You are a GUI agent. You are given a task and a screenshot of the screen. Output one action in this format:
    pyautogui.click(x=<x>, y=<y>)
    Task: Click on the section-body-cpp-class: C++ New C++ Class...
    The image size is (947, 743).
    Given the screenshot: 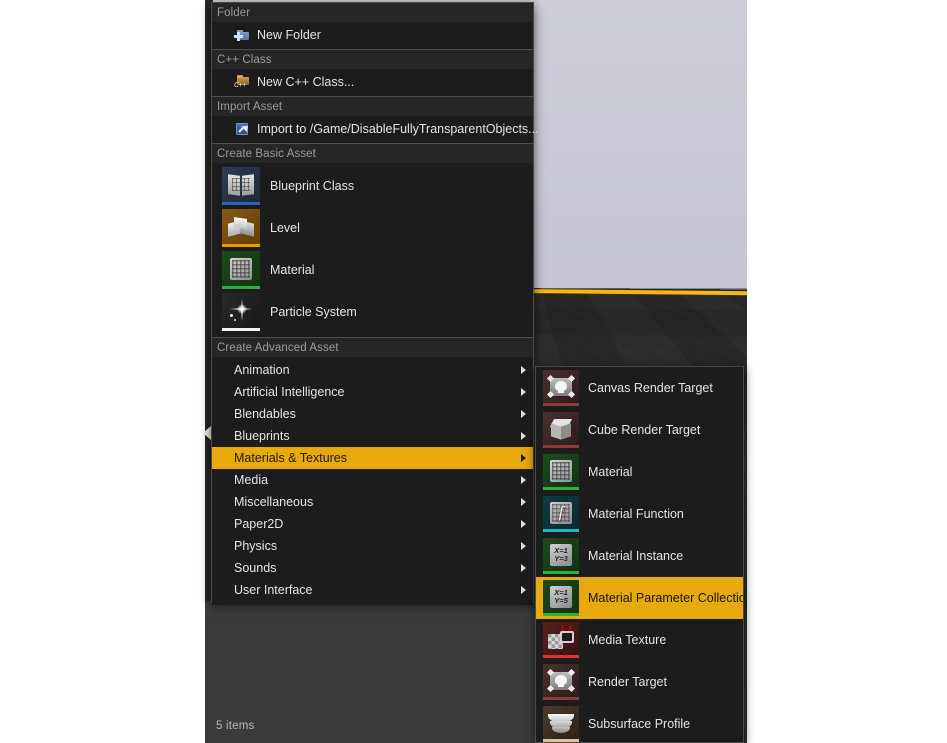 What is the action you would take?
    pyautogui.click(x=372, y=82)
    